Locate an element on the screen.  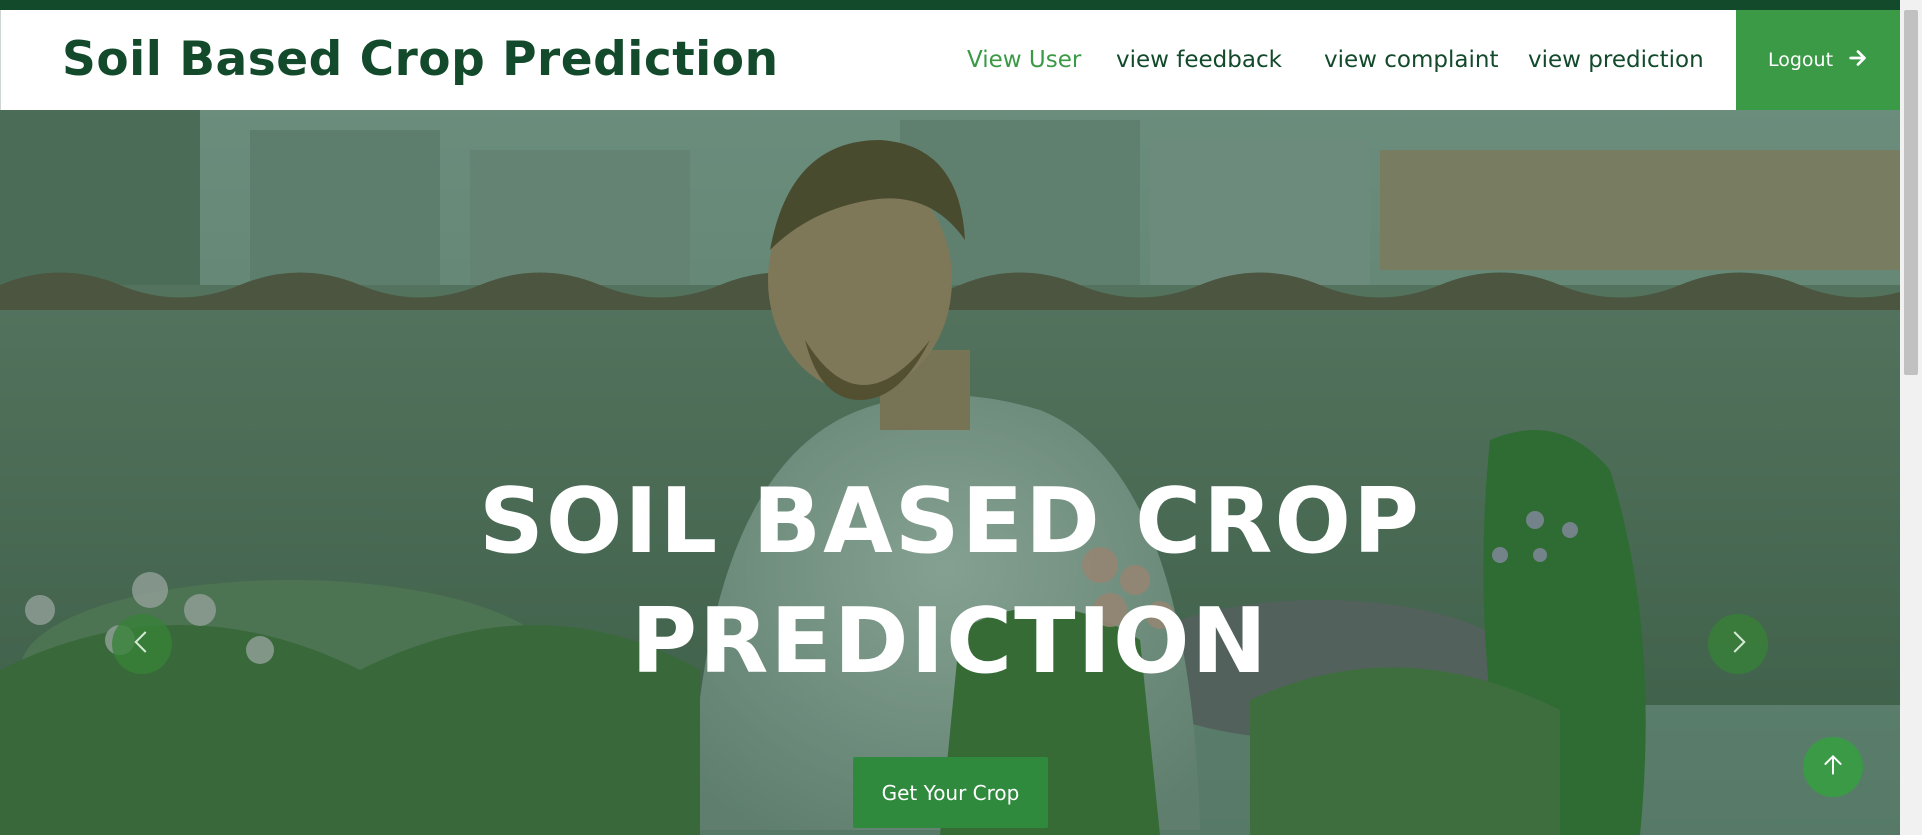
nav-link-view-feedback: view feedback is located at coordinates (1199, 60).